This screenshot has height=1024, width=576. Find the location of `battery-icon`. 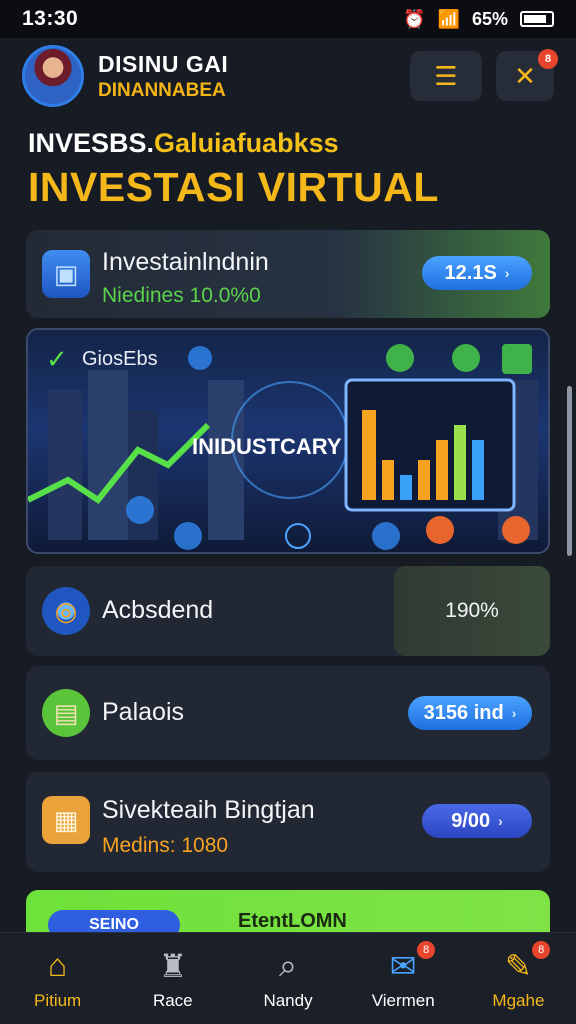

battery-icon is located at coordinates (537, 19).